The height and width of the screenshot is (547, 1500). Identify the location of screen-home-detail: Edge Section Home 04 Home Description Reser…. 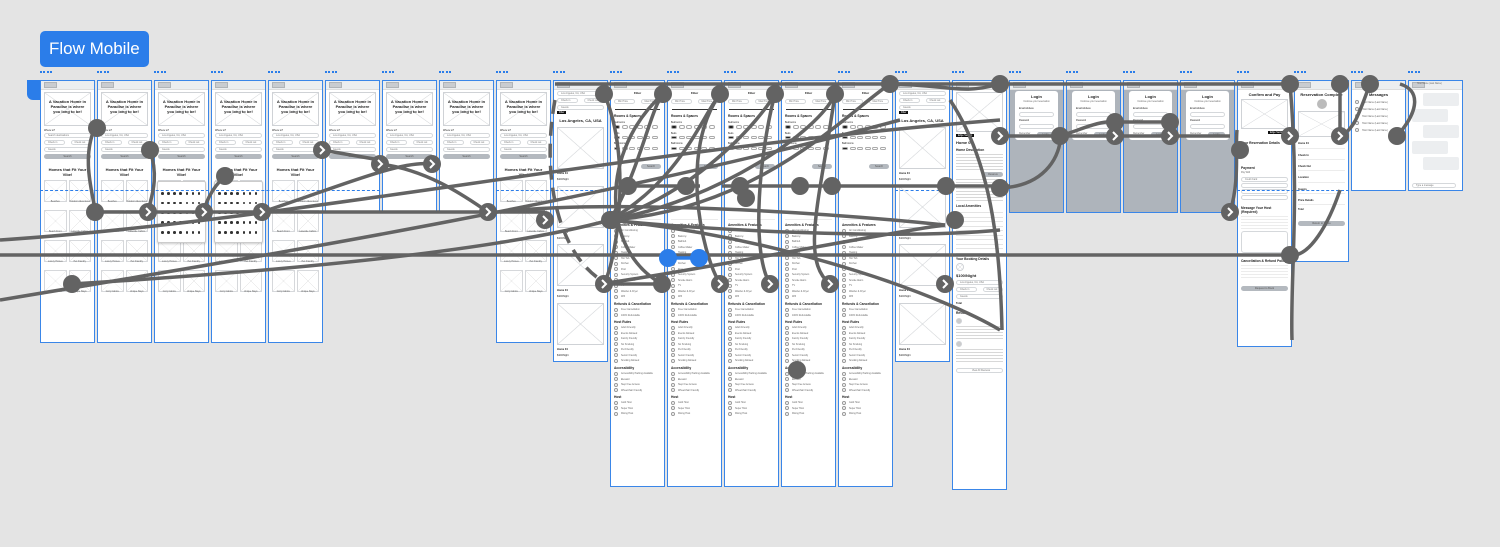
(979, 285).